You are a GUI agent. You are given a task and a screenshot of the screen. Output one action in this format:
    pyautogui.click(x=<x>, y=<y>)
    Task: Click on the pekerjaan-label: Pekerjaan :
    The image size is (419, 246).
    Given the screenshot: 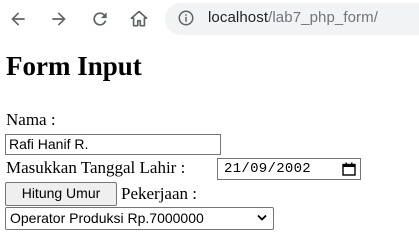 What is the action you would take?
    pyautogui.click(x=159, y=193)
    